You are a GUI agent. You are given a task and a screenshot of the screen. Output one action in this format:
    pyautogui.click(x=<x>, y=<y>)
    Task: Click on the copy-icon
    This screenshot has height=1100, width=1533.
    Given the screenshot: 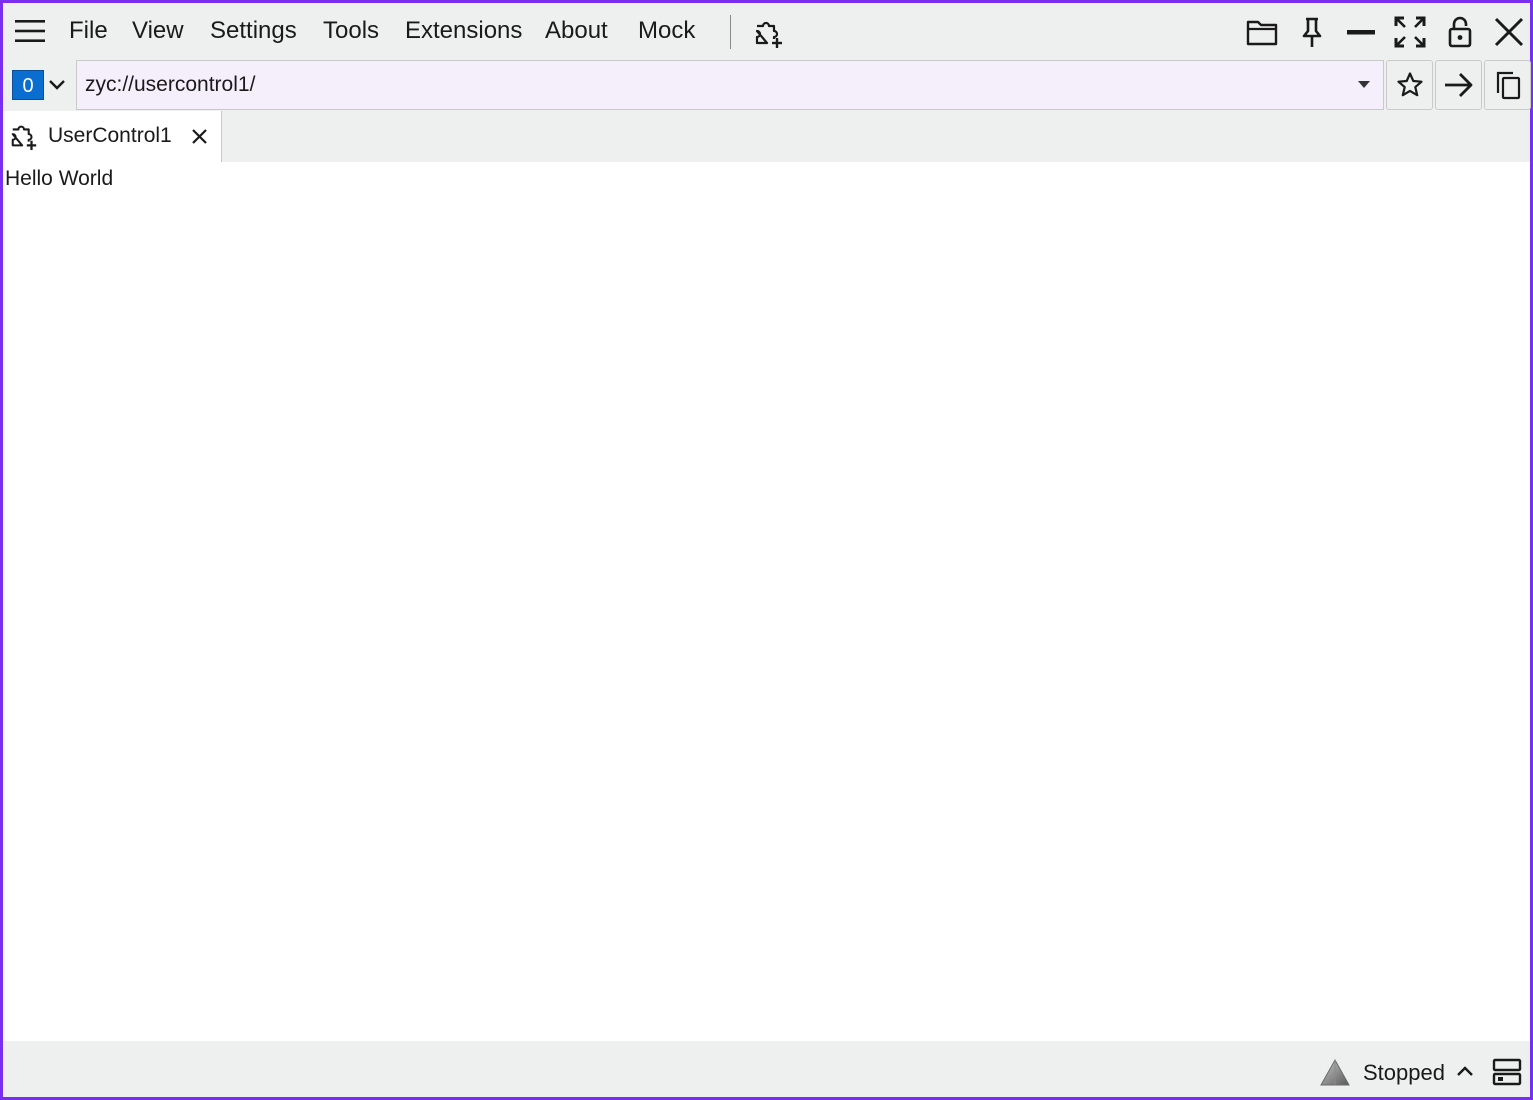 What is the action you would take?
    pyautogui.click(x=1508, y=85)
    